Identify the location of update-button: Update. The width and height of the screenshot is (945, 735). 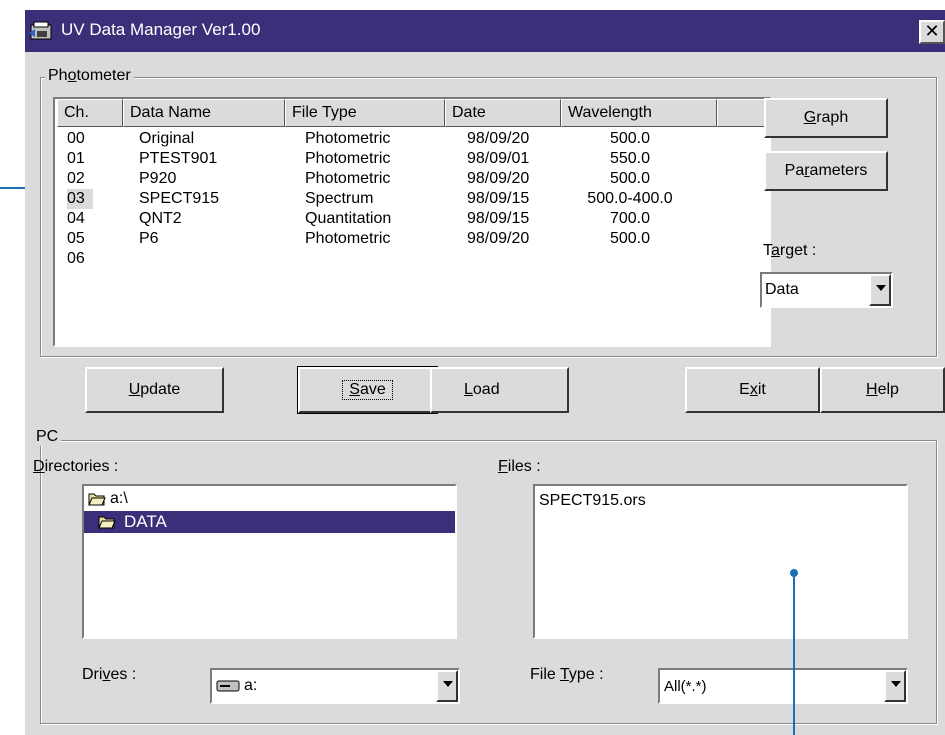
(154, 390).